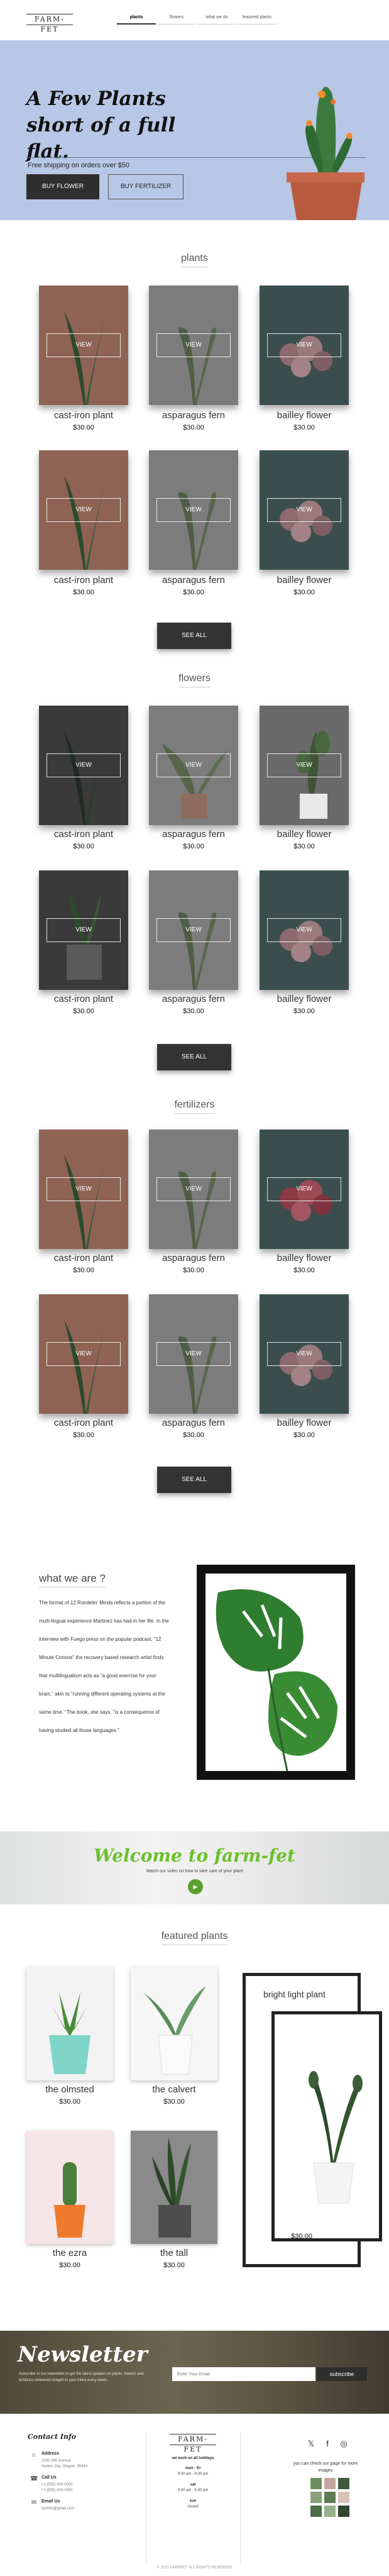 The image size is (389, 2576). Describe the element at coordinates (146, 186) in the screenshot. I see `buy-fertilizer-button: BUY FERTILIZER` at that location.